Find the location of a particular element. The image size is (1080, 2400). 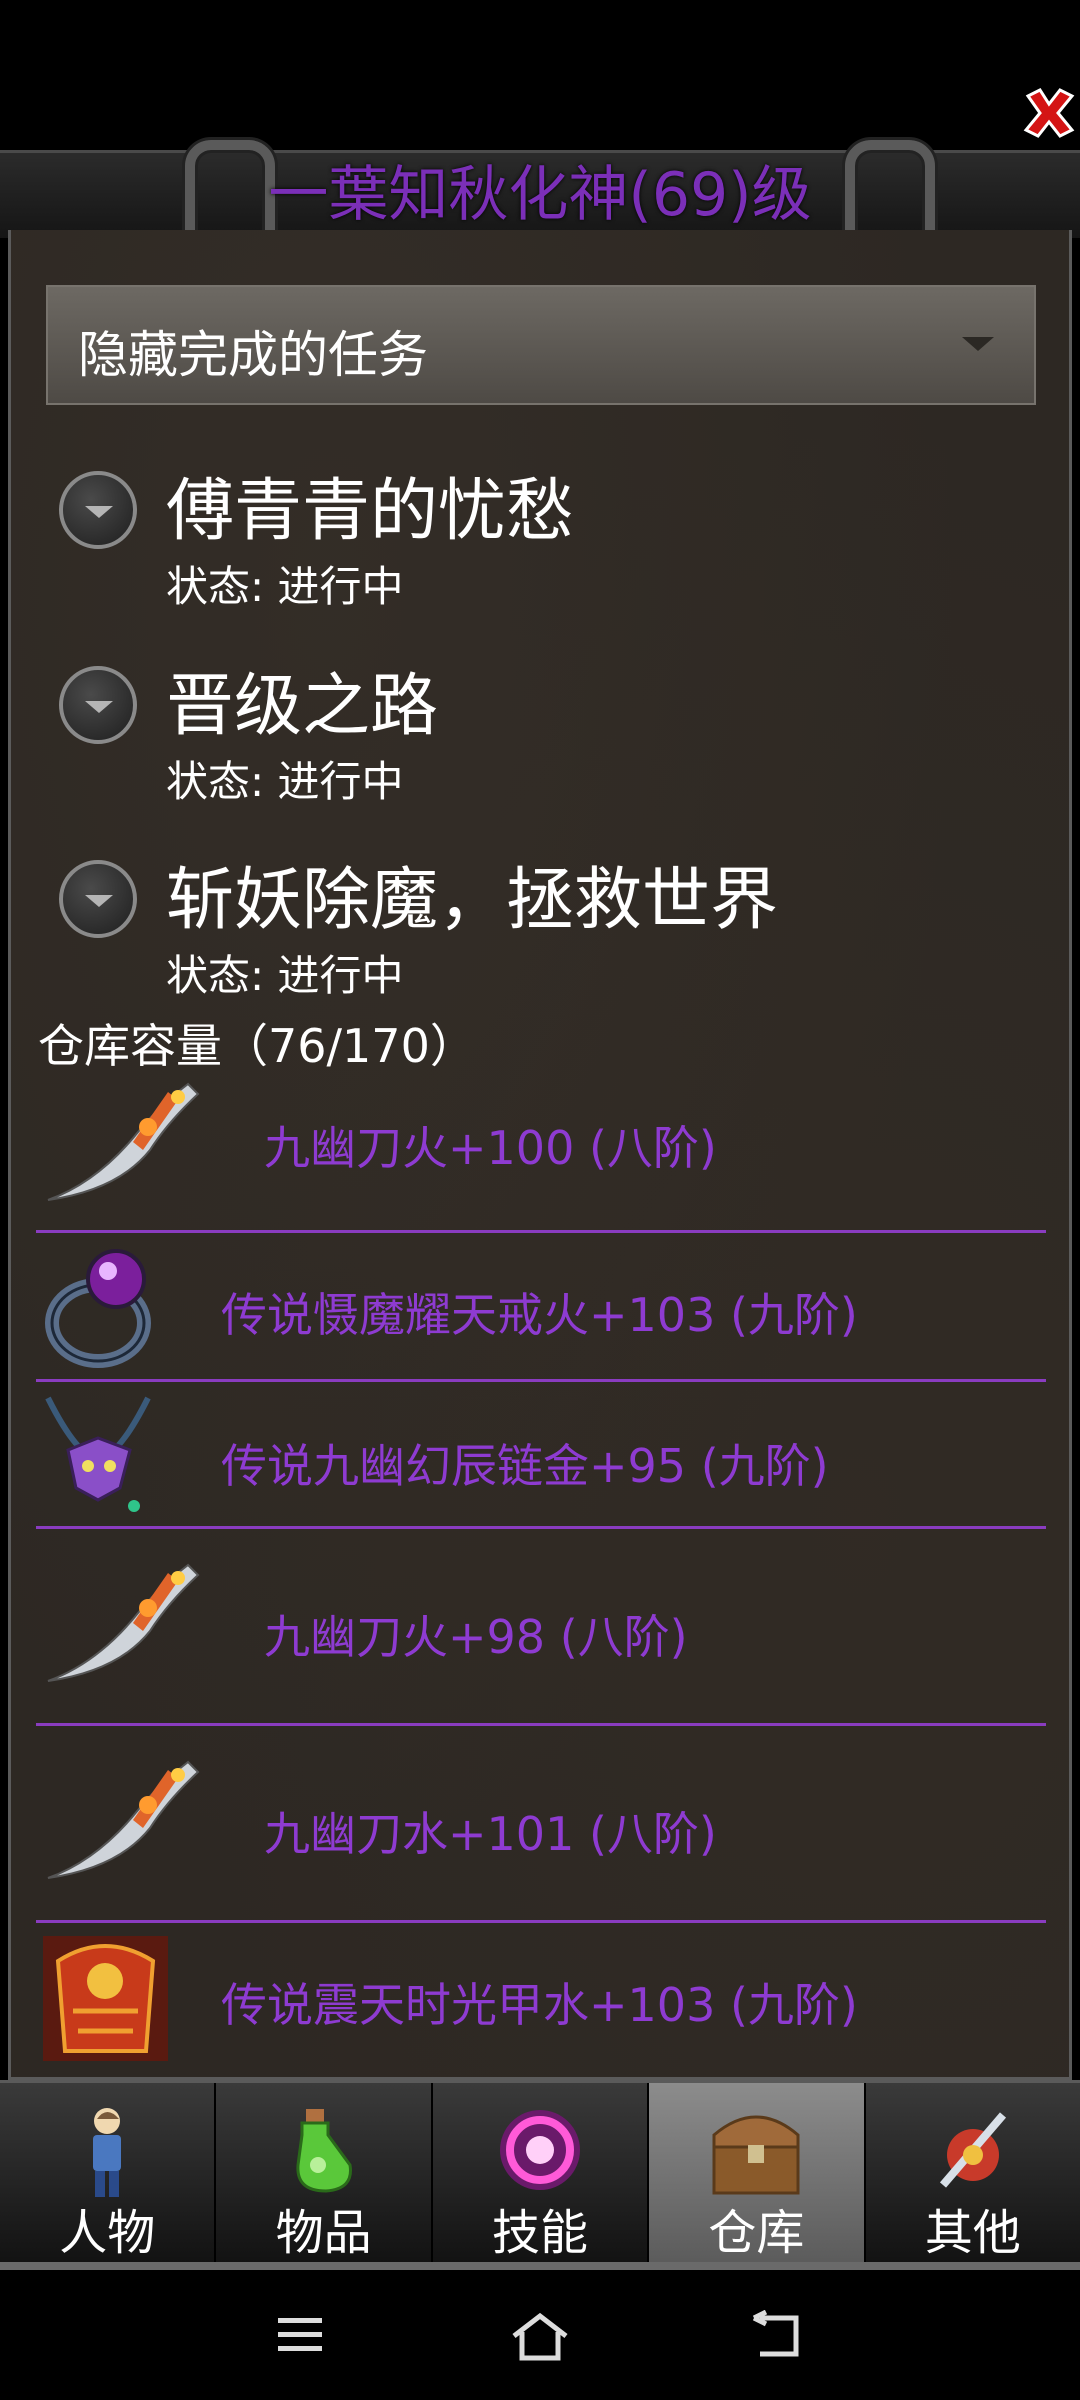

home-button is located at coordinates (540, 2339).